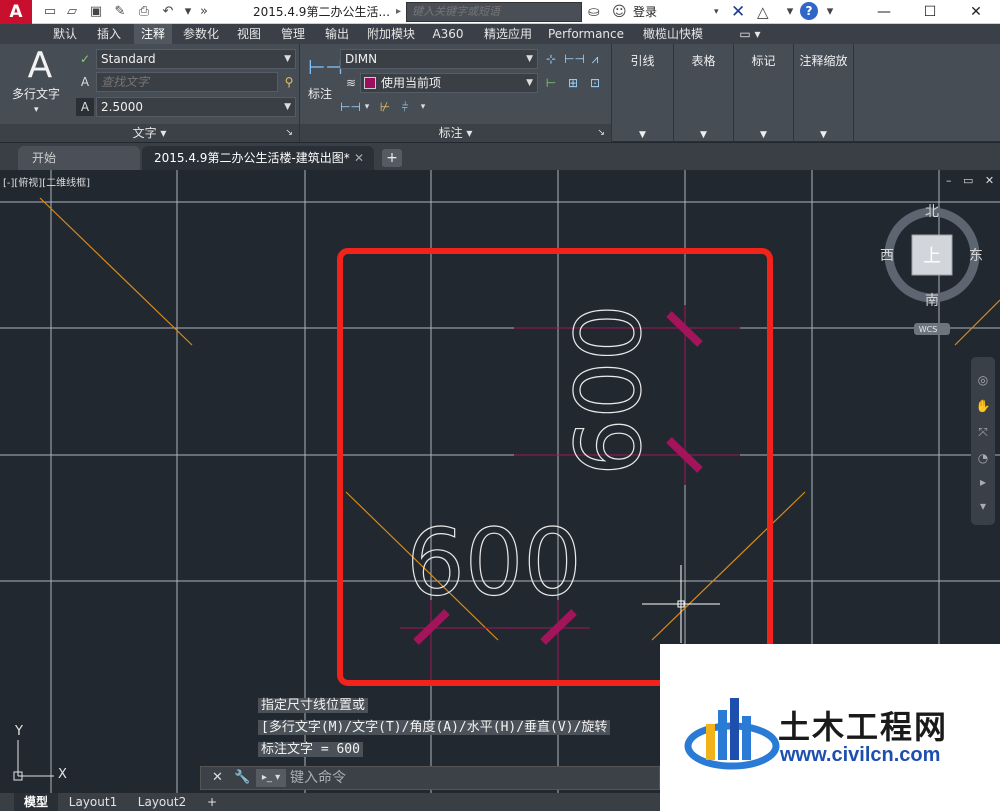 The image size is (1000, 811). I want to click on dim-break-icon: ⊹, so click(551, 59).